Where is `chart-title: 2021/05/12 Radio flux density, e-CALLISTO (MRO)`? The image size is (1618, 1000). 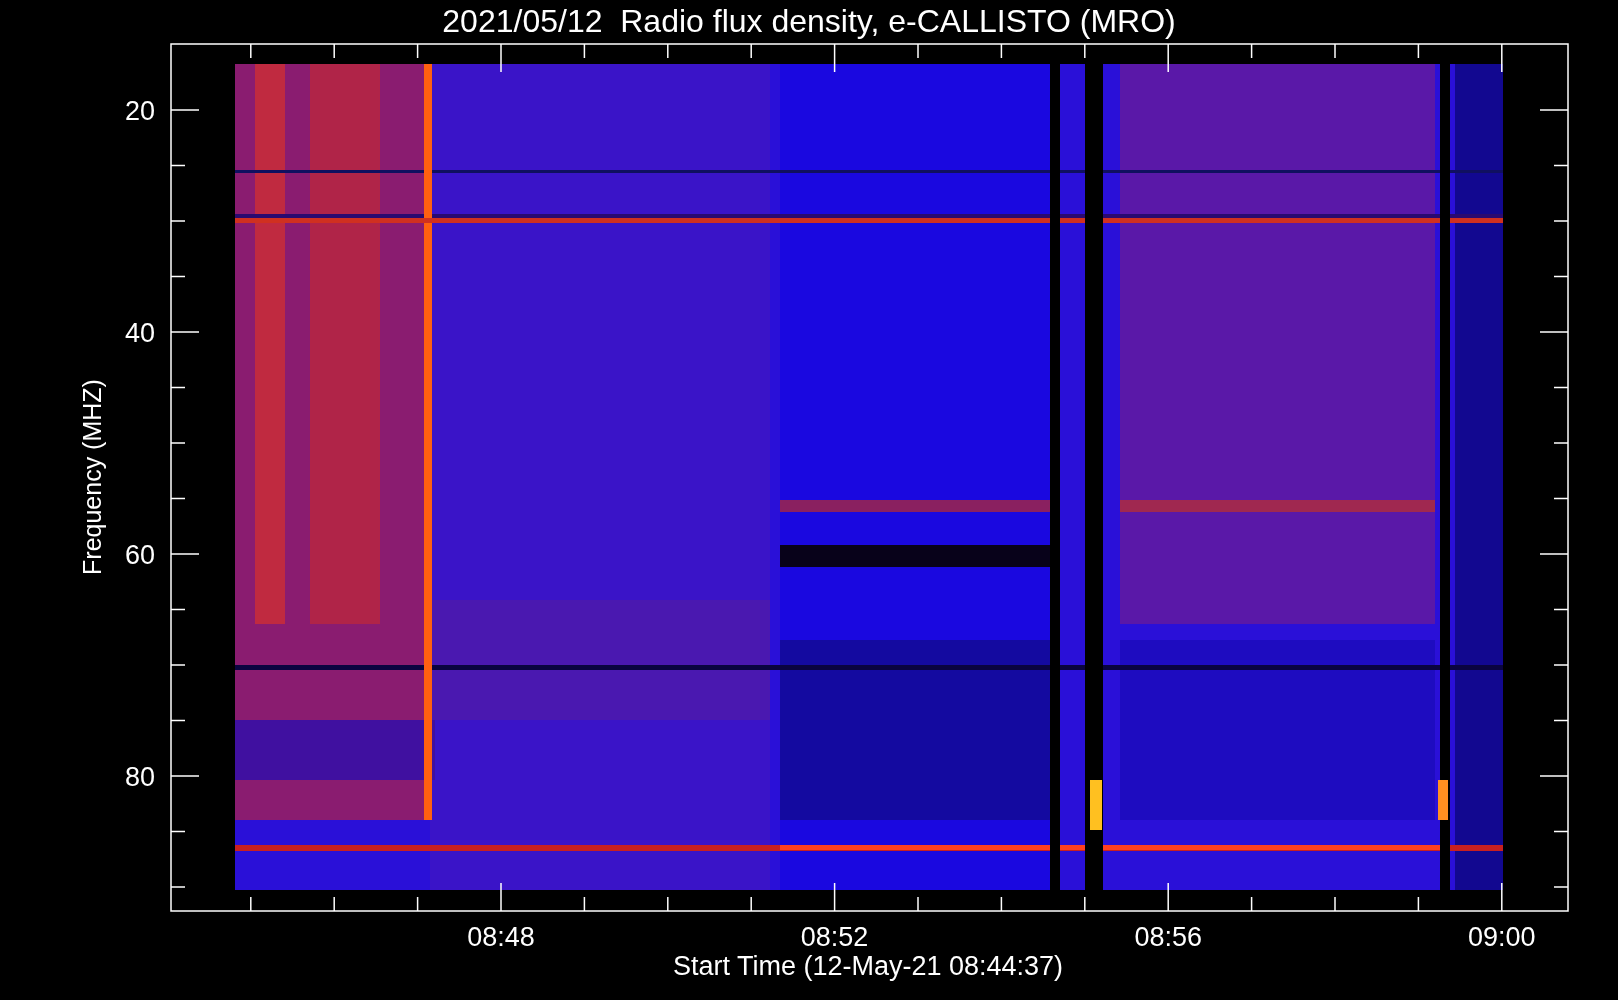
chart-title: 2021/05/12 Radio flux density, e-CALLISTO (MRO) is located at coordinates (809, 21).